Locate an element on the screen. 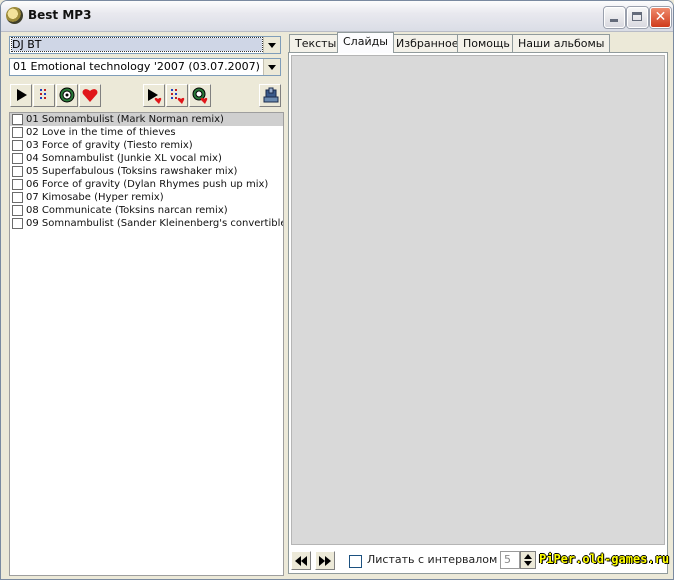 This screenshot has height=580, width=674. next-slide-button is located at coordinates (325, 560).